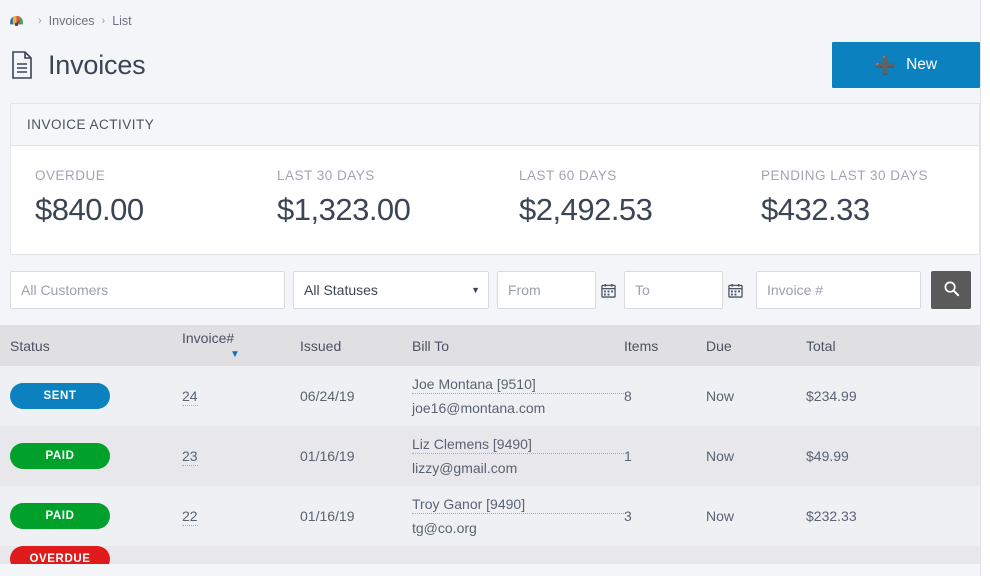 This screenshot has width=990, height=576. What do you see at coordinates (838, 290) in the screenshot?
I see `invoice-number-input` at bounding box center [838, 290].